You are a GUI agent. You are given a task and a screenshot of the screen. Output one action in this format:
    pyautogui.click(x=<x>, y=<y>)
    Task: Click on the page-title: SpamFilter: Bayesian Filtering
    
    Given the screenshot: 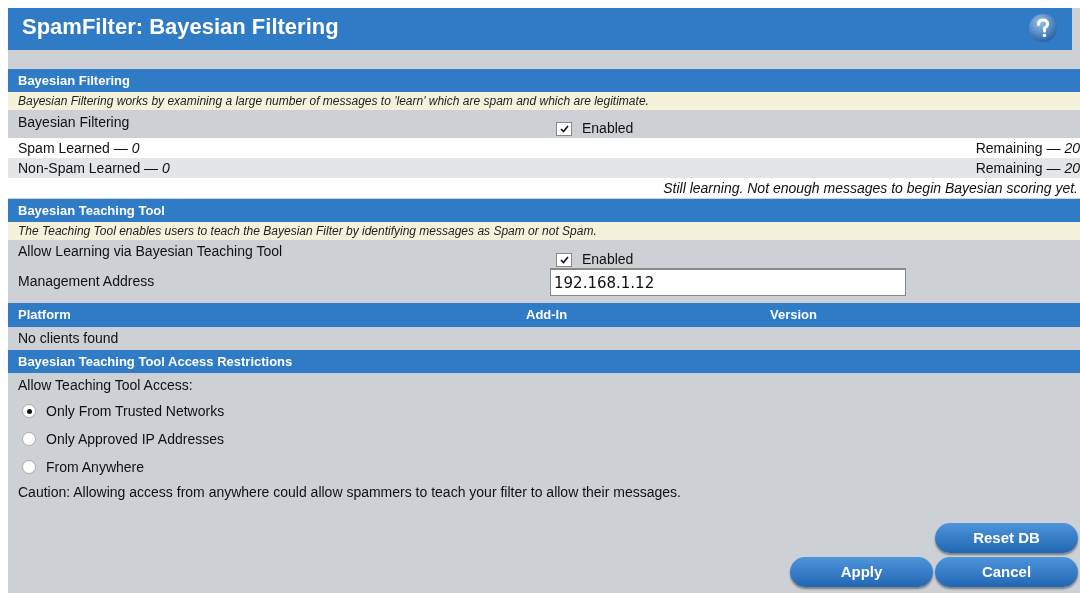 What is the action you would take?
    pyautogui.click(x=180, y=27)
    